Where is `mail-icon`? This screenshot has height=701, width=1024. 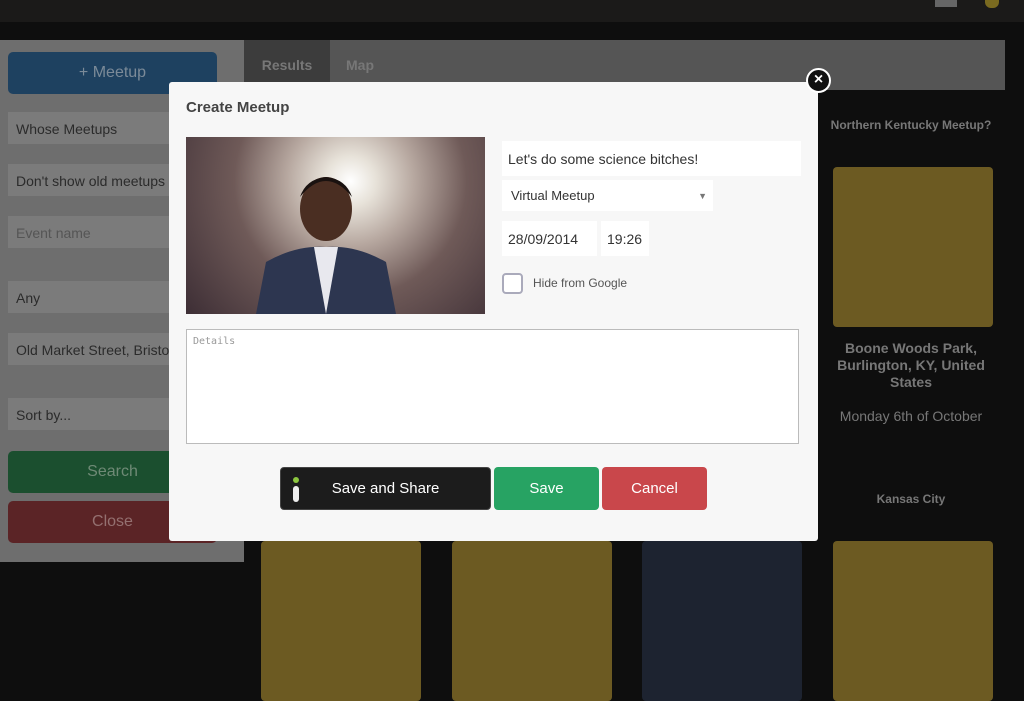
mail-icon is located at coordinates (946, 3).